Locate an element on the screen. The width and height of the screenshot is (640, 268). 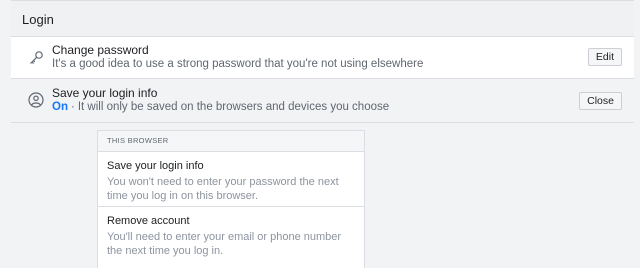
save-login-option-title: Save your login info is located at coordinates (155, 166).